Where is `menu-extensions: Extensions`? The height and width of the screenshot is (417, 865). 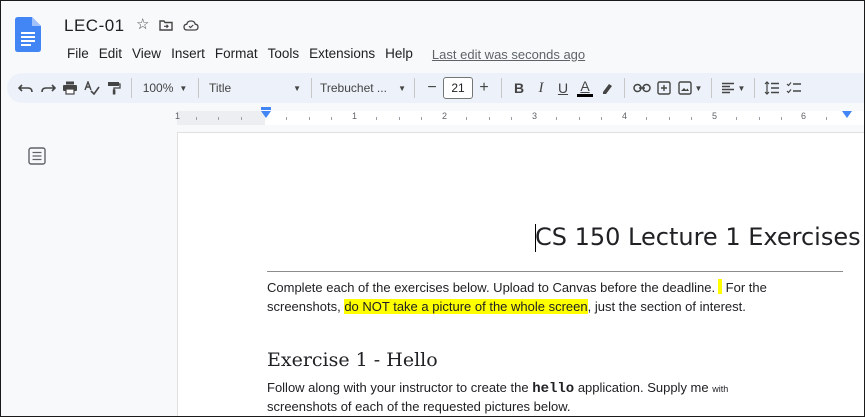
menu-extensions: Extensions is located at coordinates (342, 54).